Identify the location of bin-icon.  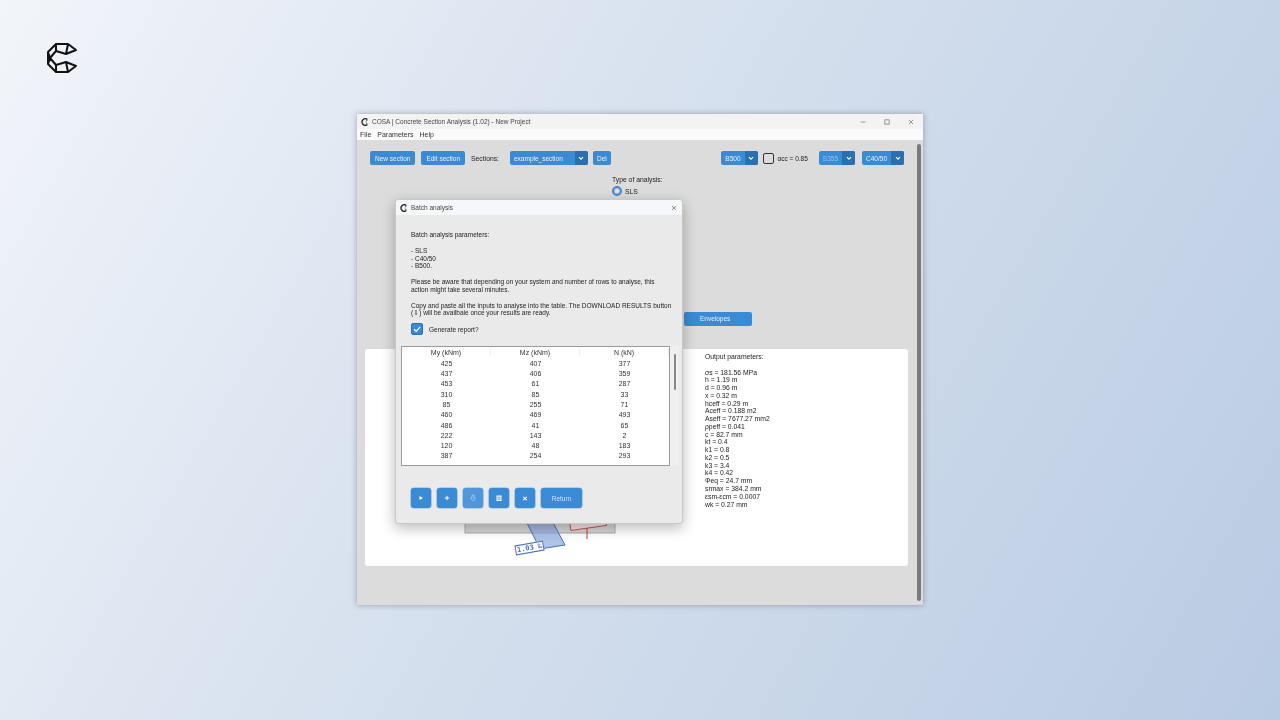
(499, 498).